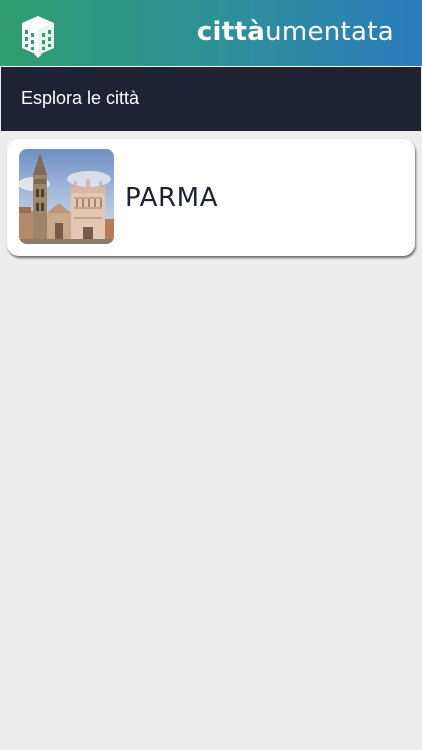  I want to click on city-name: PARMA, so click(172, 198).